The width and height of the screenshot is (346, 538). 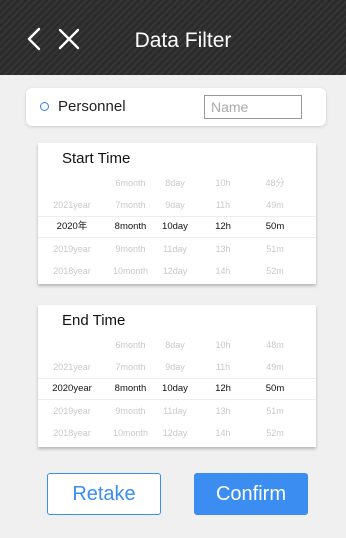 I want to click on picker-row-selected: 2020year 8month 10day 12h 50m, so click(x=177, y=389).